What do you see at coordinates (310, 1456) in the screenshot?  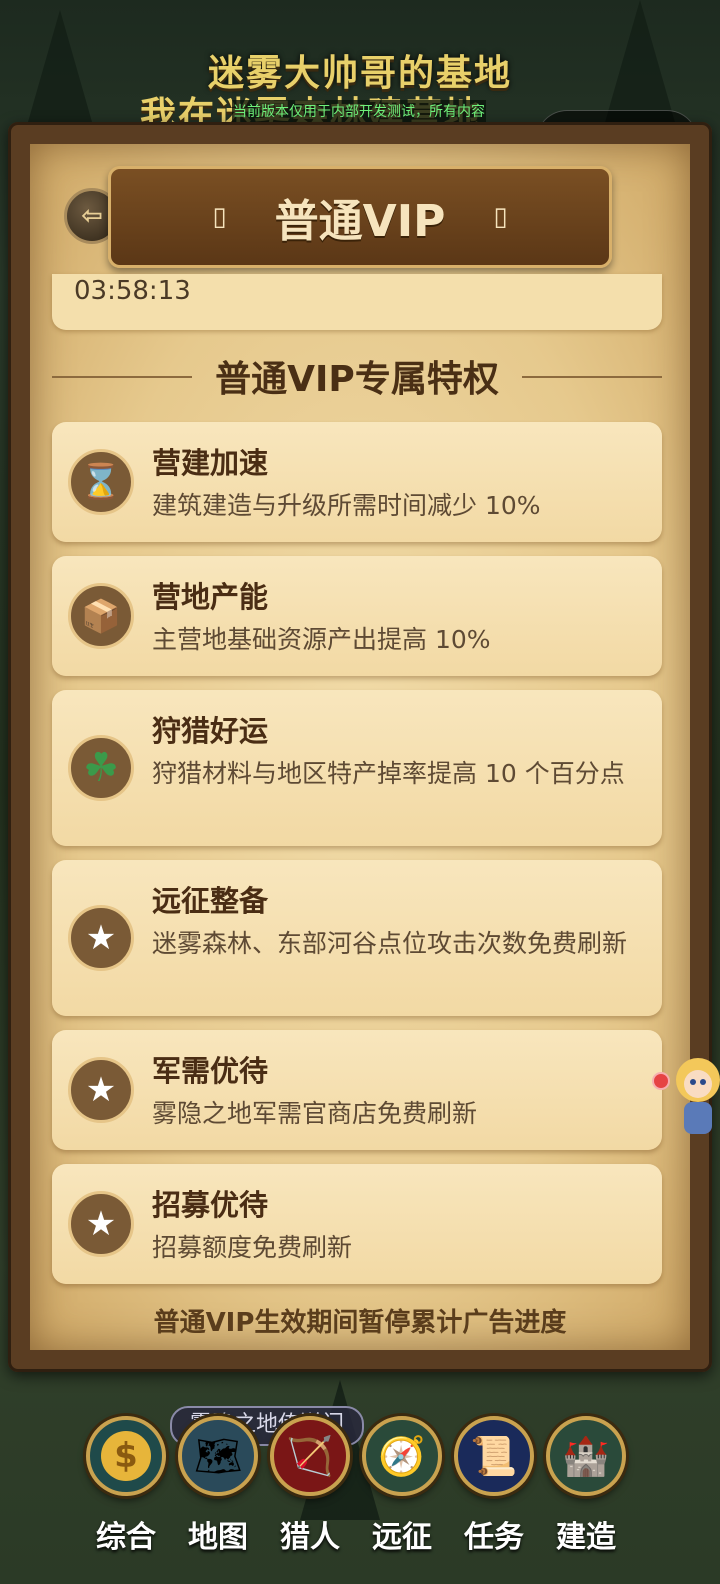 I see `bow-icon: 🏹` at bounding box center [310, 1456].